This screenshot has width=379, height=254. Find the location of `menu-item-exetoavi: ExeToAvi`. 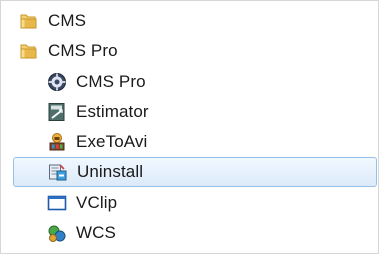

menu-item-exetoavi: ExeToAvi is located at coordinates (208, 142).